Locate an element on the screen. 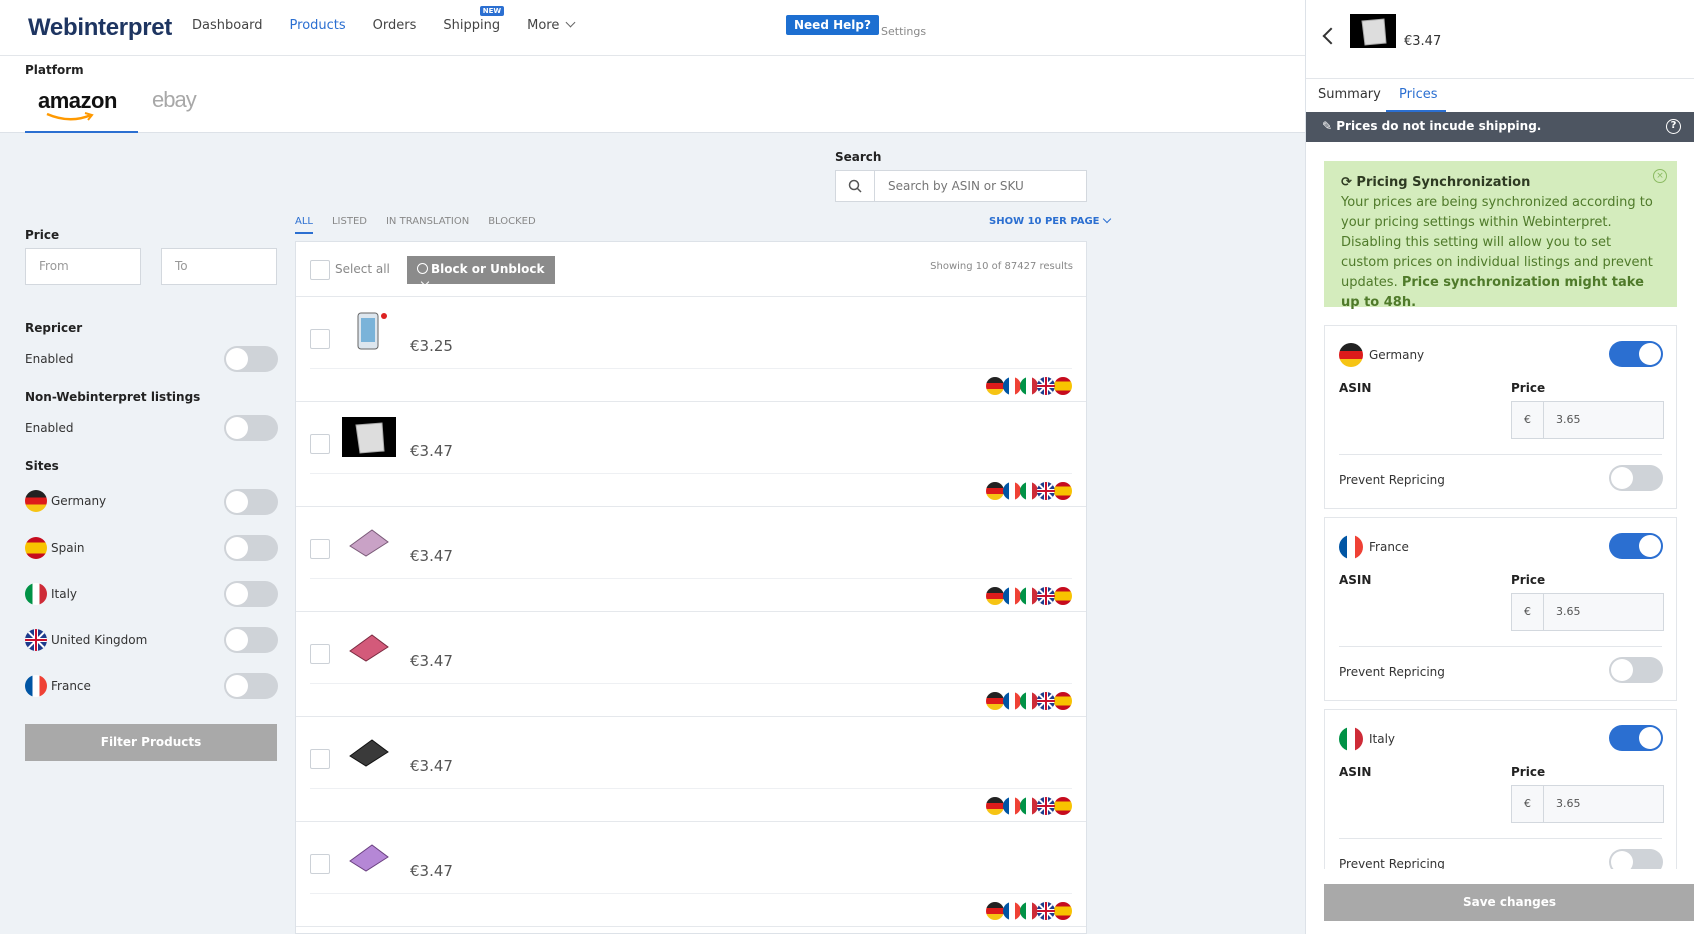 The height and width of the screenshot is (934, 1694). price-to-input: To is located at coordinates (219, 266).